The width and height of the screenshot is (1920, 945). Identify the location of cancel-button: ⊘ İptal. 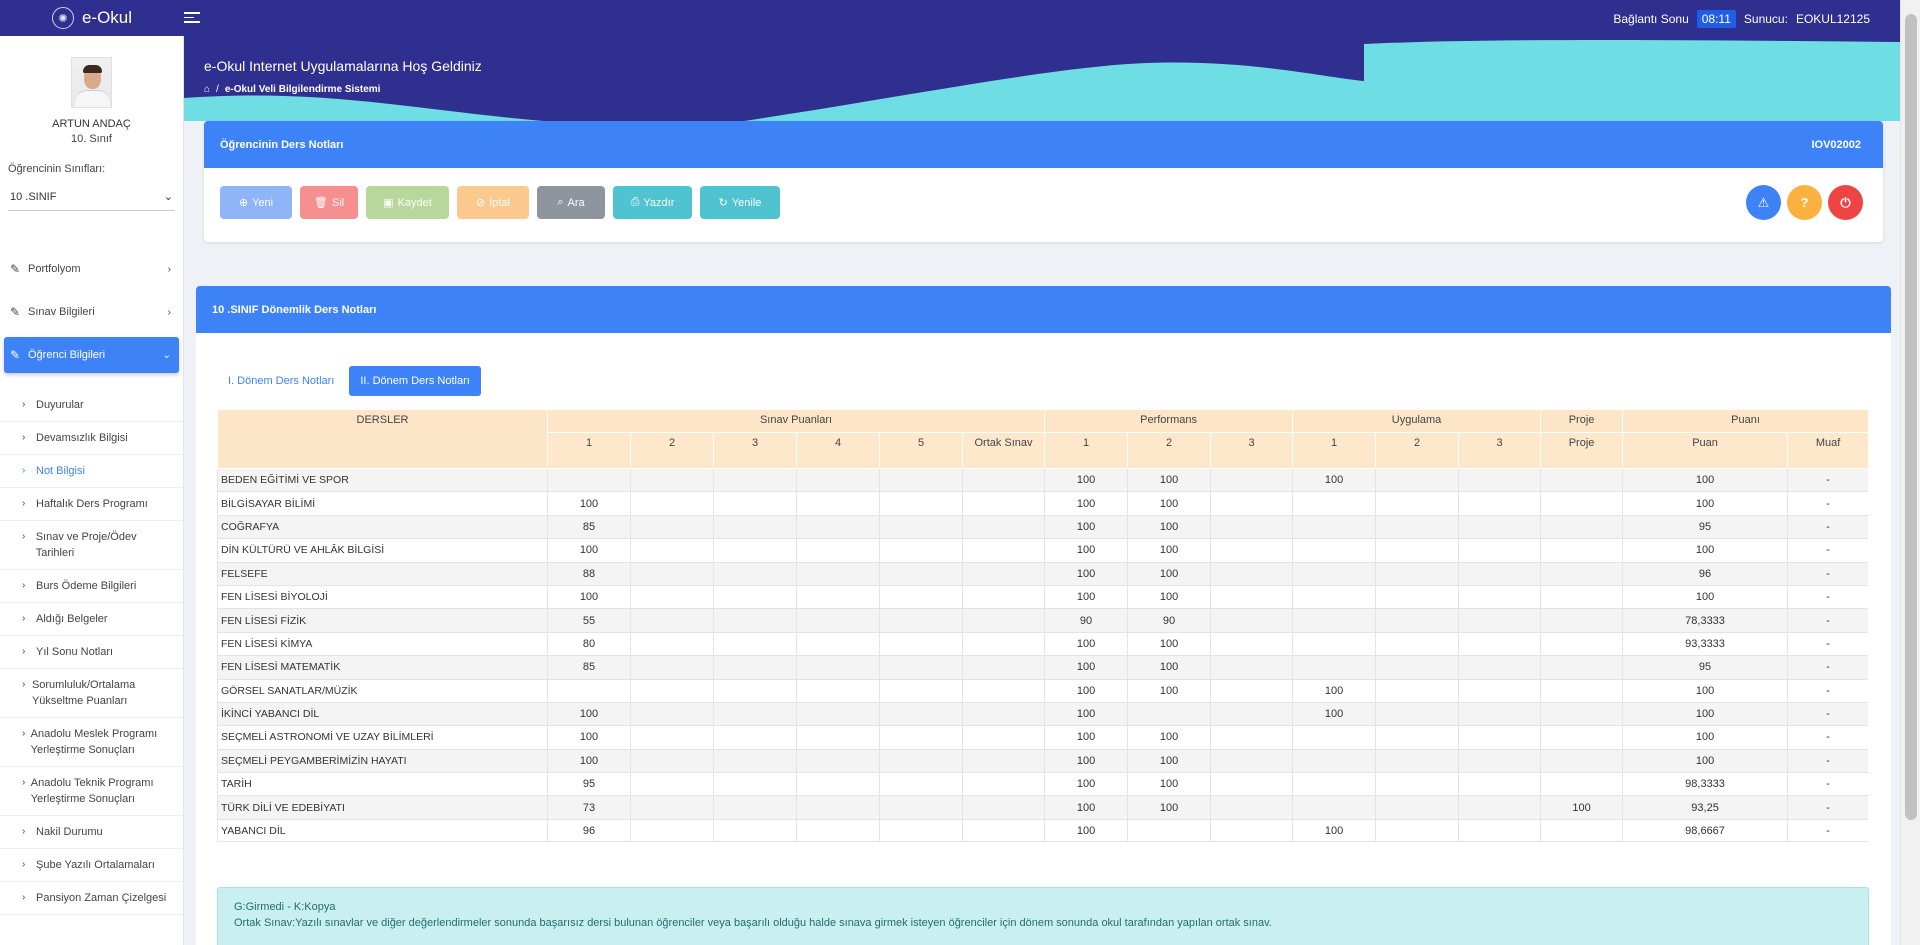
(493, 202).